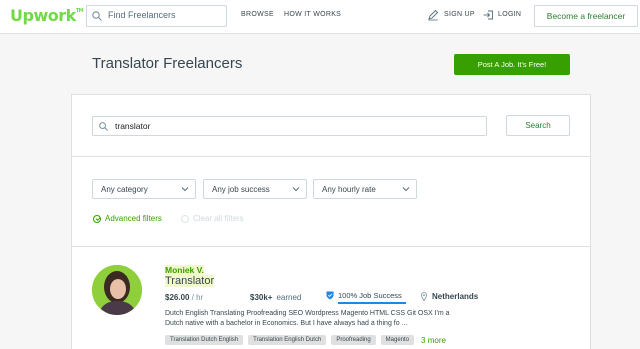 The height and width of the screenshot is (349, 640). Describe the element at coordinates (433, 340) in the screenshot. I see `more-skills-link: 3 more` at that location.